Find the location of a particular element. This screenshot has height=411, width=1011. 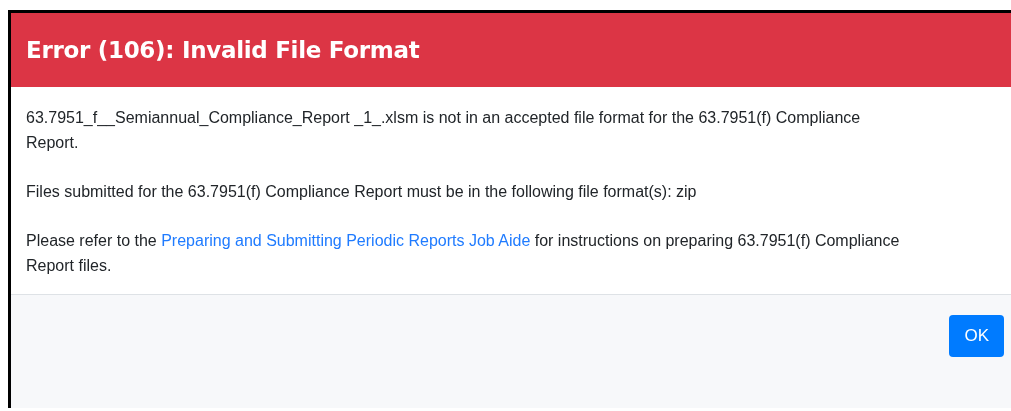

message-paragraph: Please refer to the Preparing and Submitting Periodic Reports Job Aide for instructions on preparing 63.7951(f) Compliance Report files. is located at coordinates (463, 253).